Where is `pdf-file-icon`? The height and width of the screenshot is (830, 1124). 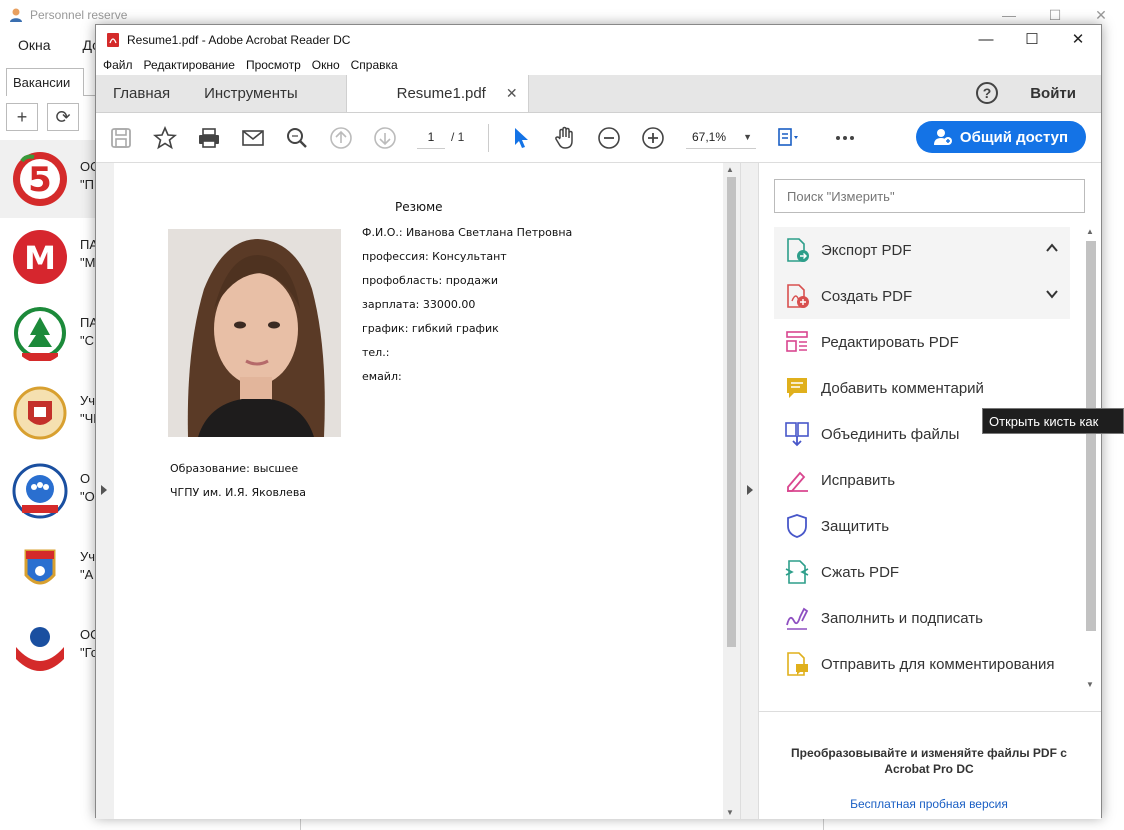 pdf-file-icon is located at coordinates (113, 40).